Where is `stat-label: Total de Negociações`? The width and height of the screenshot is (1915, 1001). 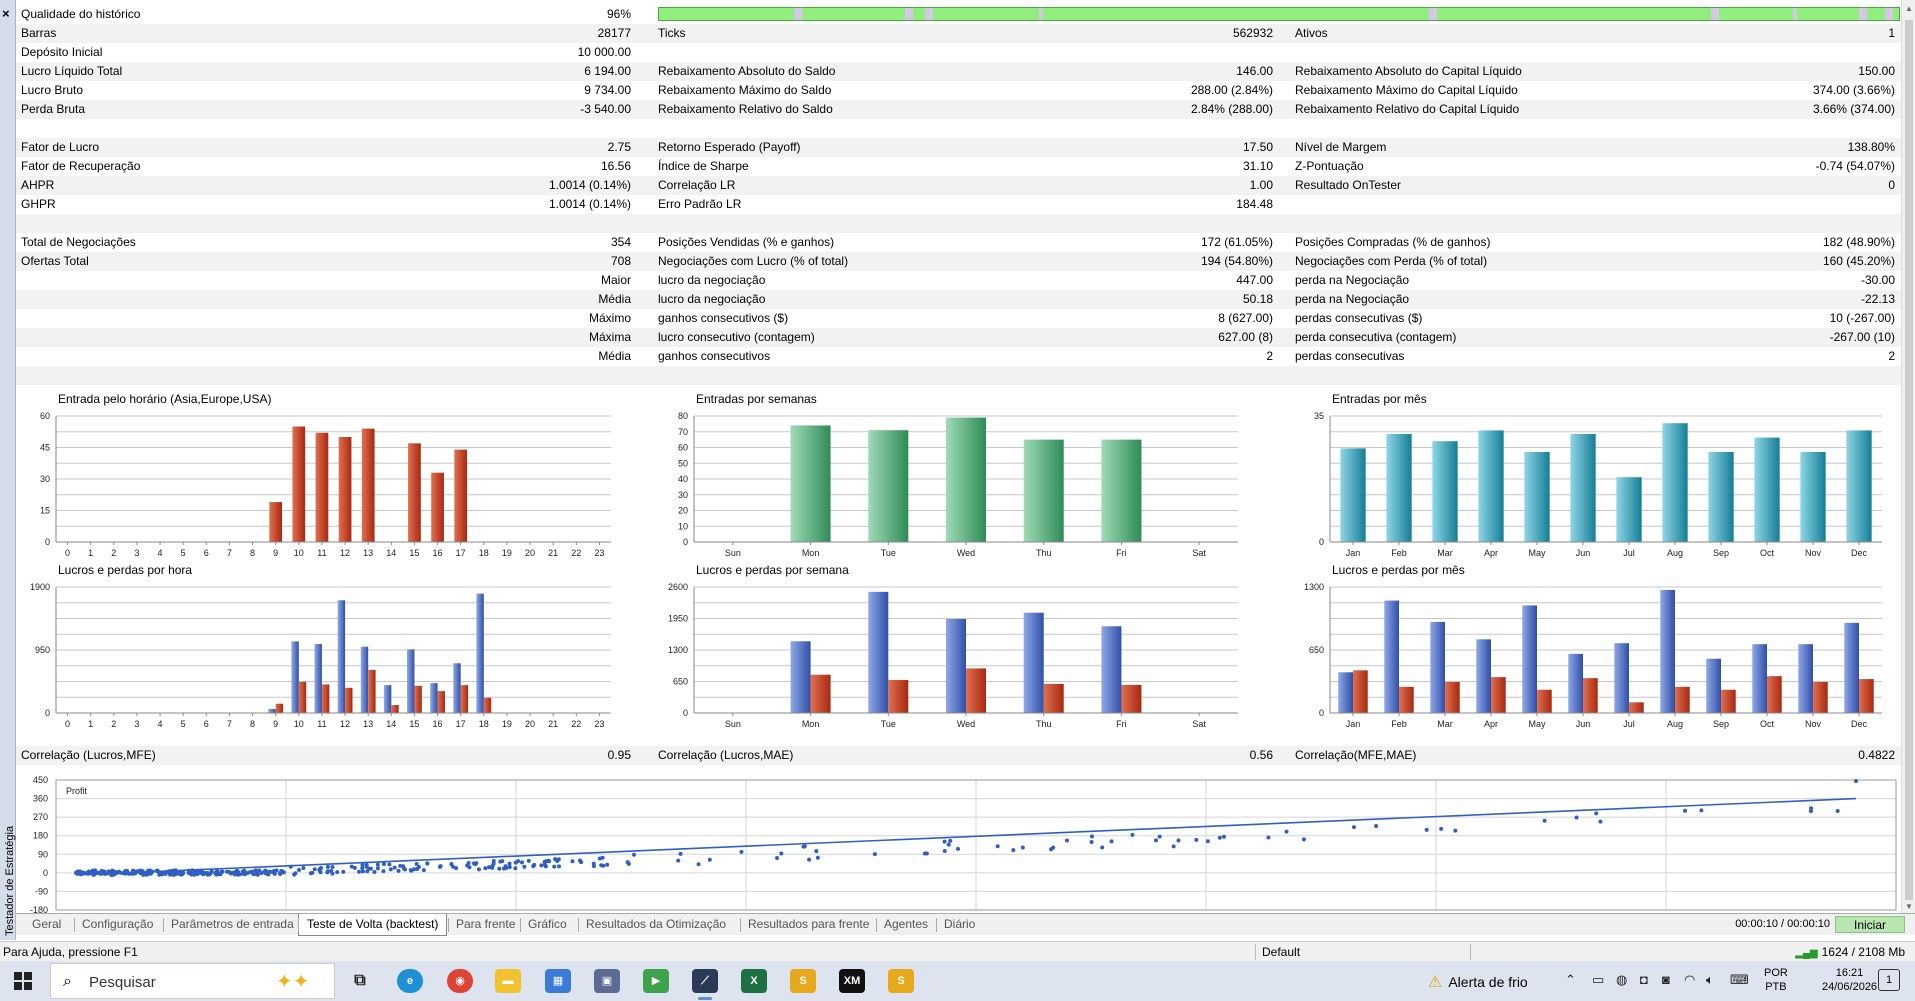
stat-label: Total de Negociações is located at coordinates (78, 242).